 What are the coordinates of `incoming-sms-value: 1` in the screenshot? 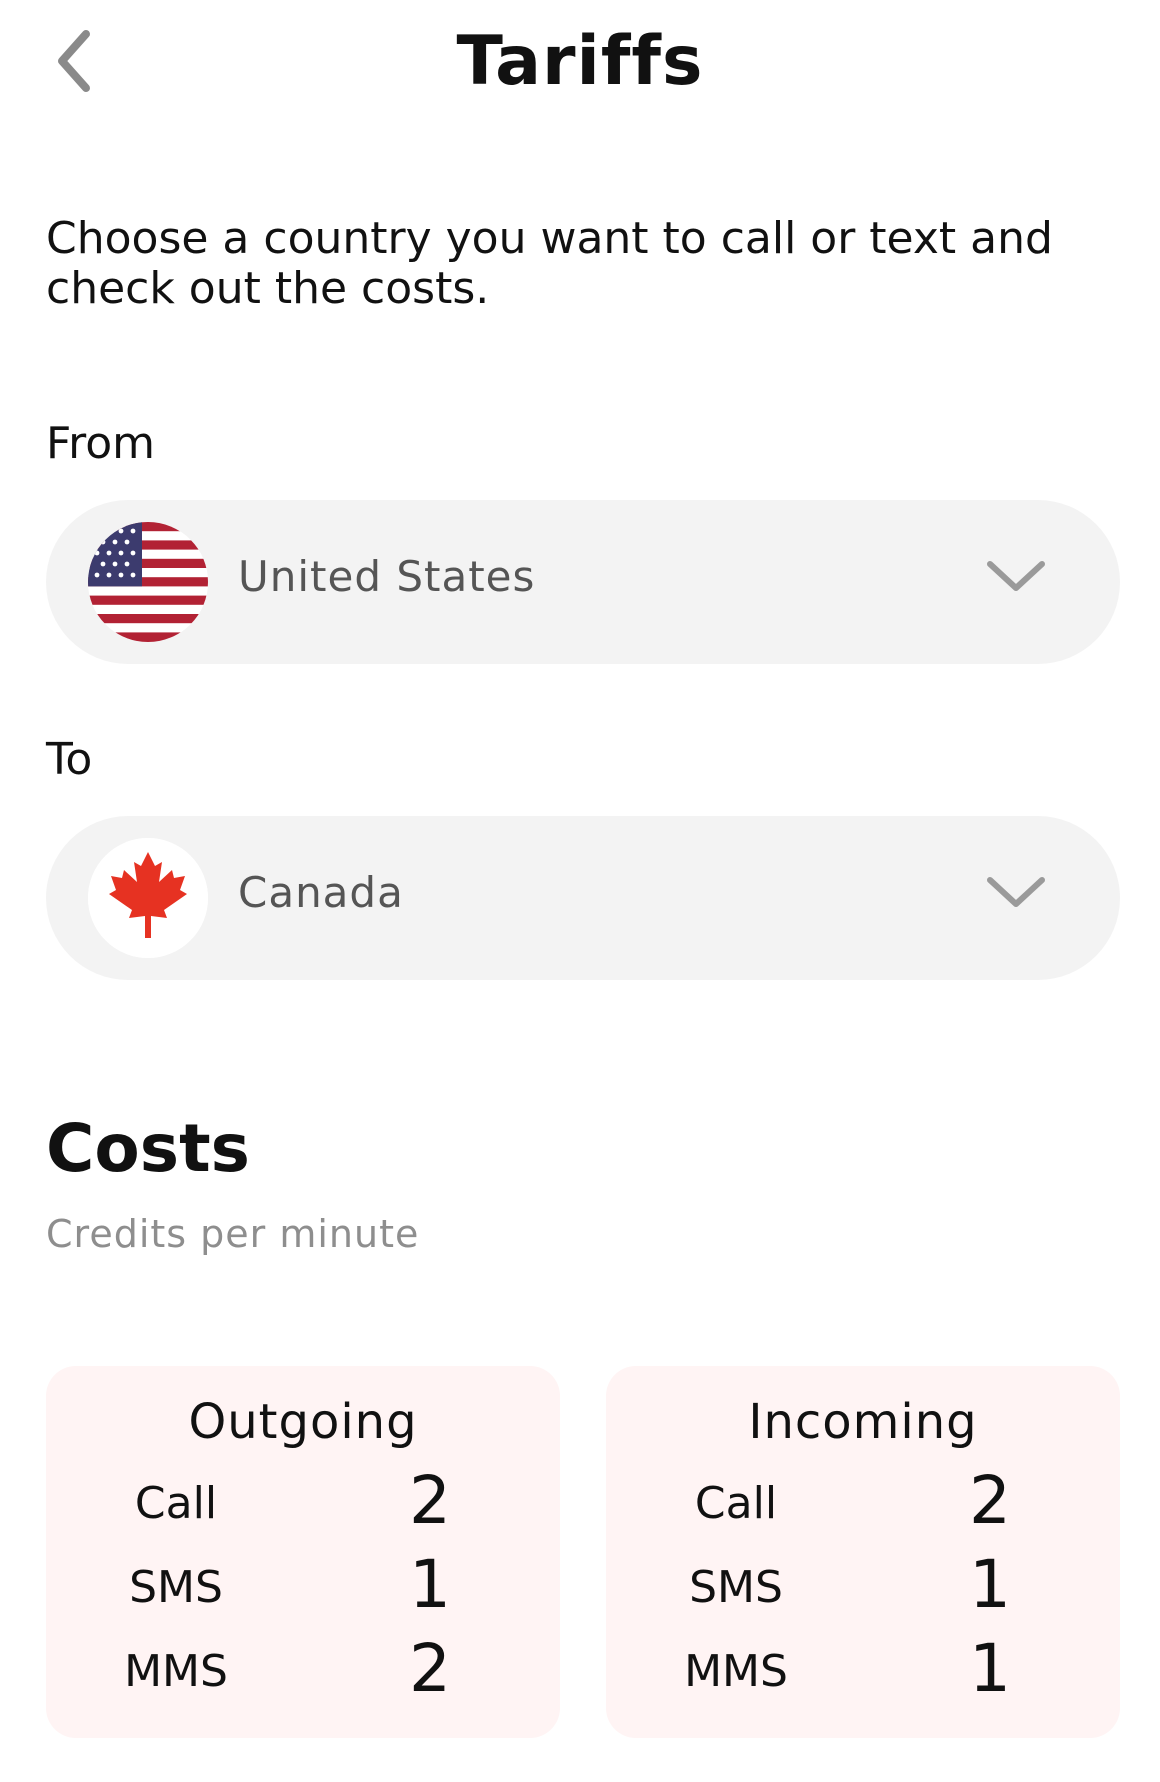 It's located at (990, 1584).